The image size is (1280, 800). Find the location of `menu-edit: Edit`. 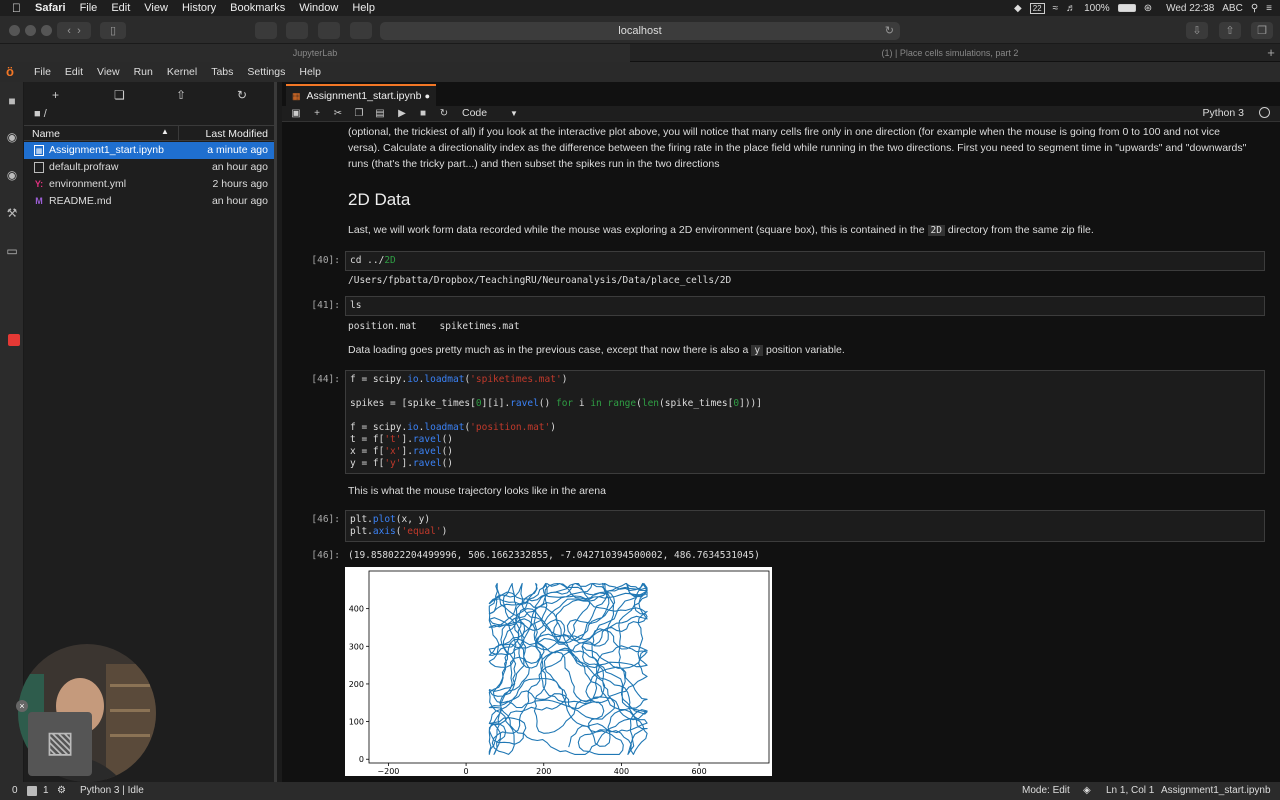

menu-edit: Edit is located at coordinates (120, 8).